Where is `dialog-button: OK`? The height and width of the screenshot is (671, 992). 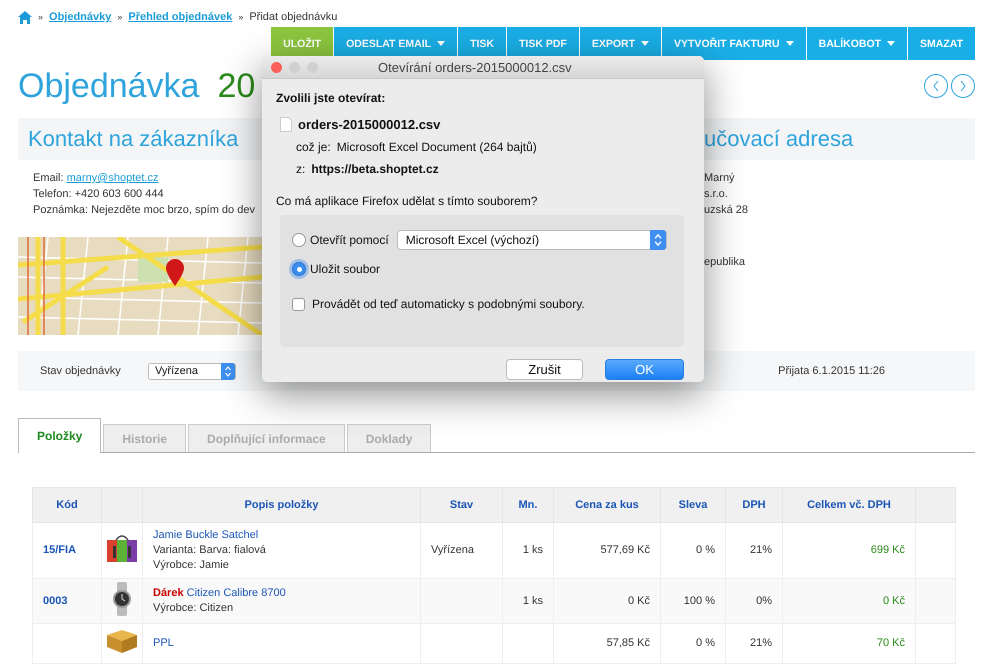 dialog-button: OK is located at coordinates (644, 369).